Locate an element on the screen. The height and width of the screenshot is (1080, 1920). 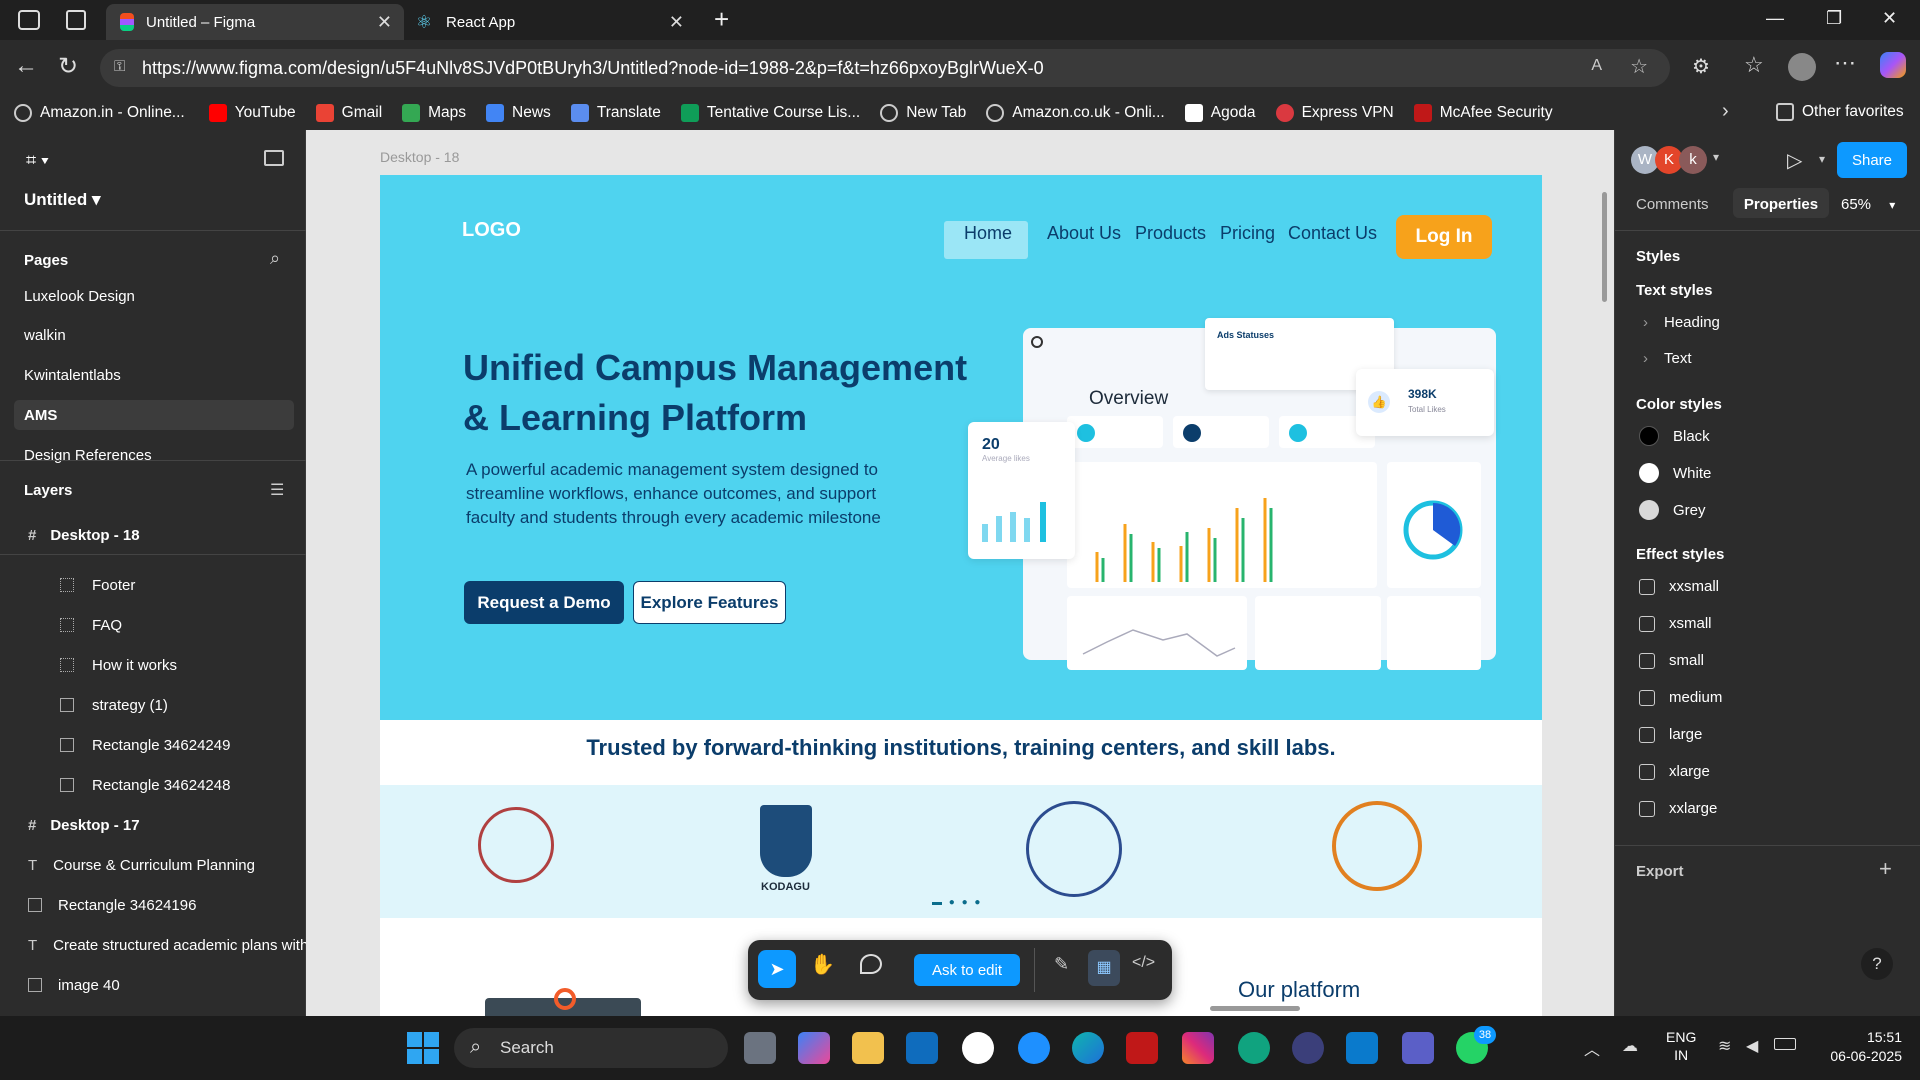
close-tab-icon: ✕ is located at coordinates (384, 22).